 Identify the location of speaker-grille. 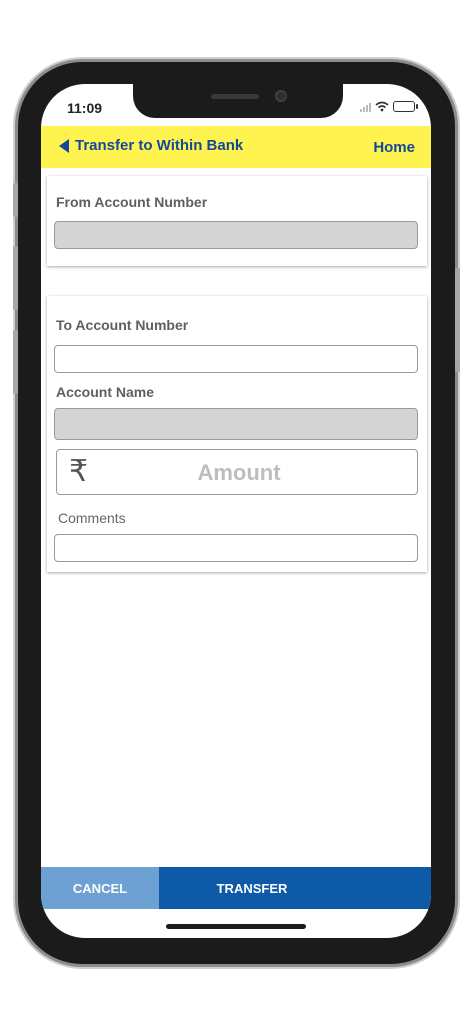
(235, 96).